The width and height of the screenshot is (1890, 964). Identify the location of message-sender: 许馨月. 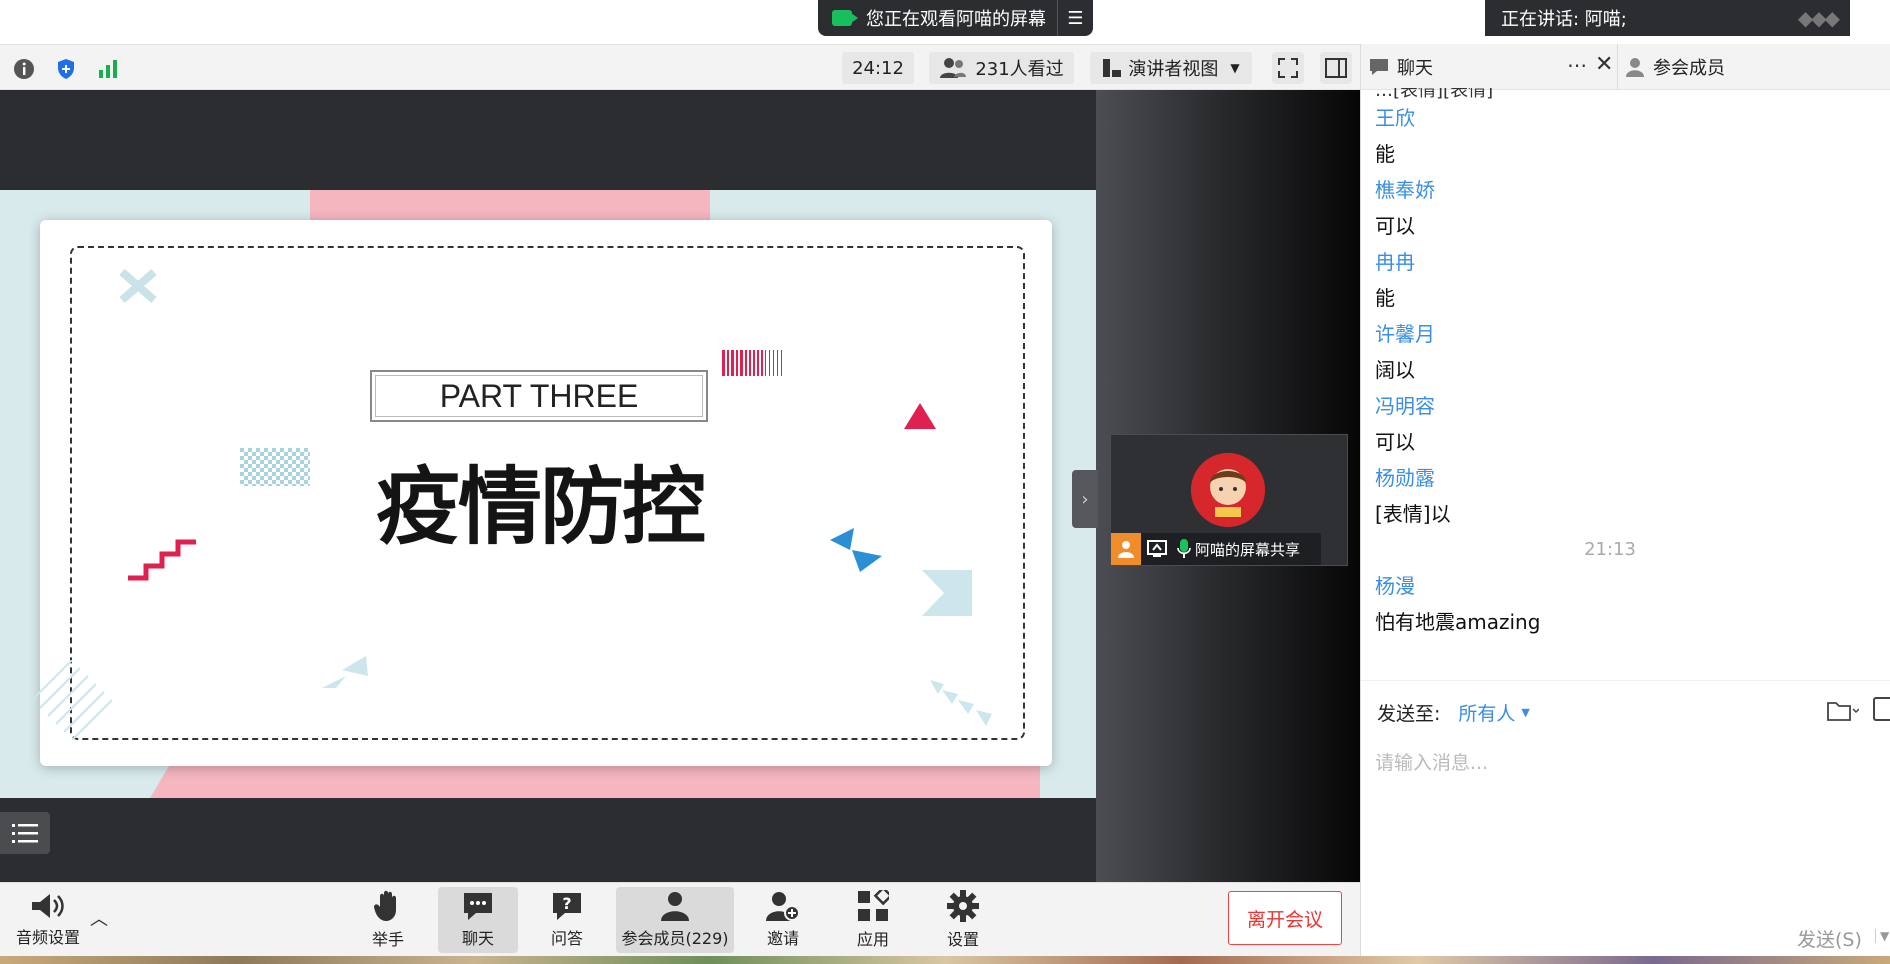
(1625, 334).